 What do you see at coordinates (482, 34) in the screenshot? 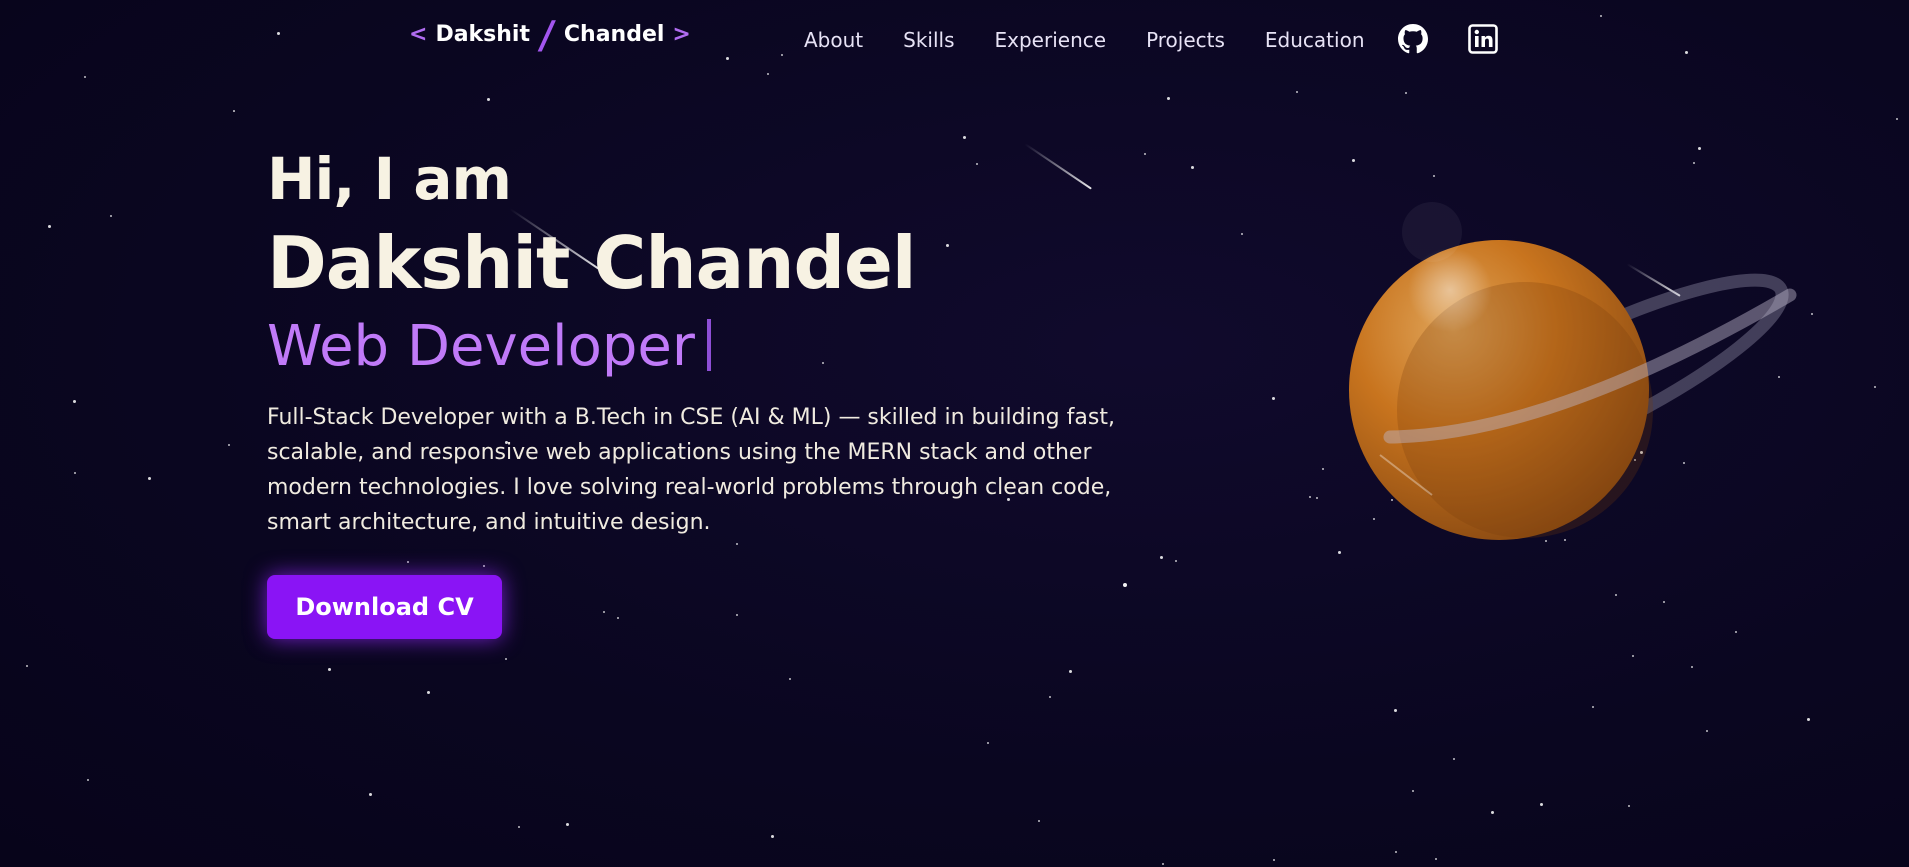
I see `logo-first-name: Dakshit` at bounding box center [482, 34].